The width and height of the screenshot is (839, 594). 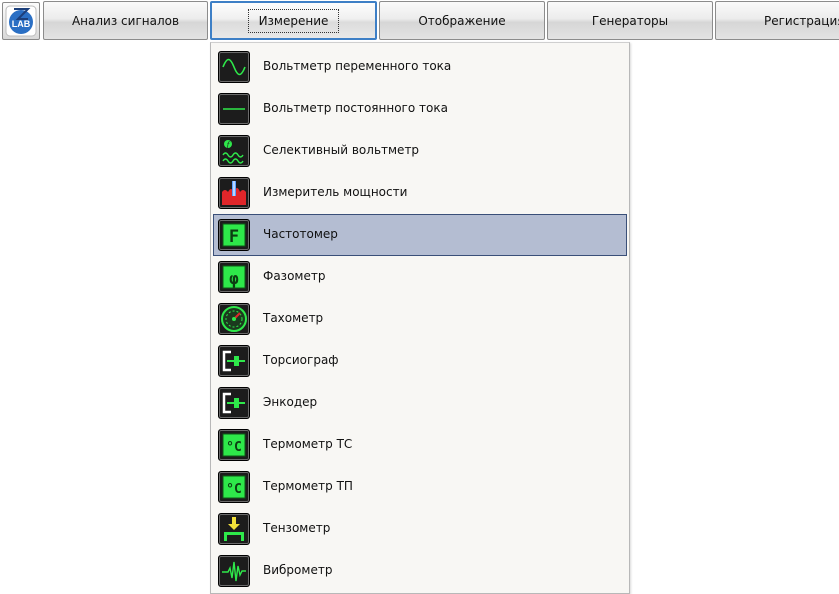 I want to click on tab-measurement: Измерение, so click(x=293, y=20).